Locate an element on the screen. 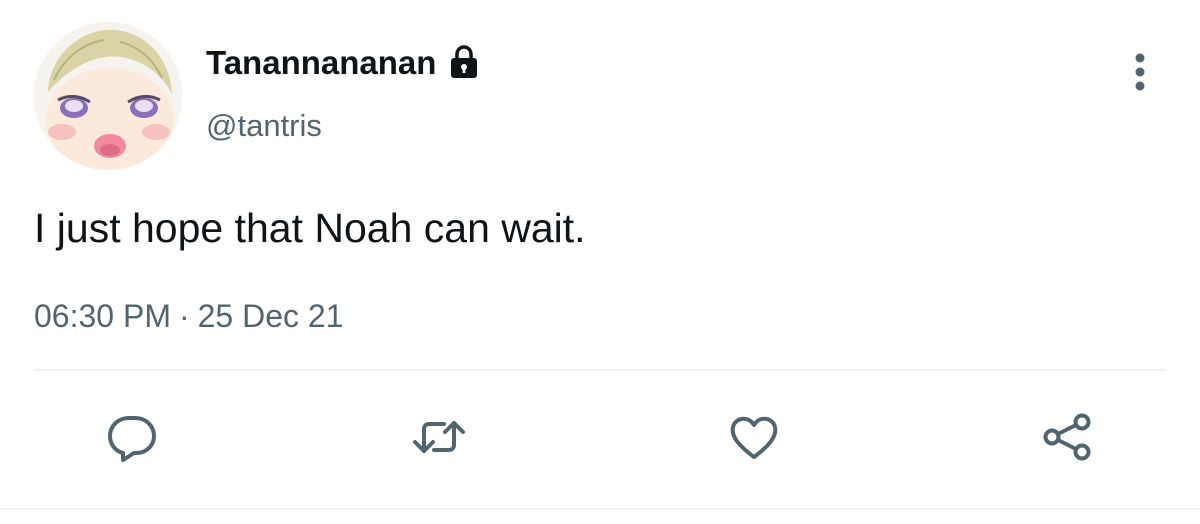 Image resolution: width=1200 pixels, height=524 pixels. share-button is located at coordinates (1068, 437).